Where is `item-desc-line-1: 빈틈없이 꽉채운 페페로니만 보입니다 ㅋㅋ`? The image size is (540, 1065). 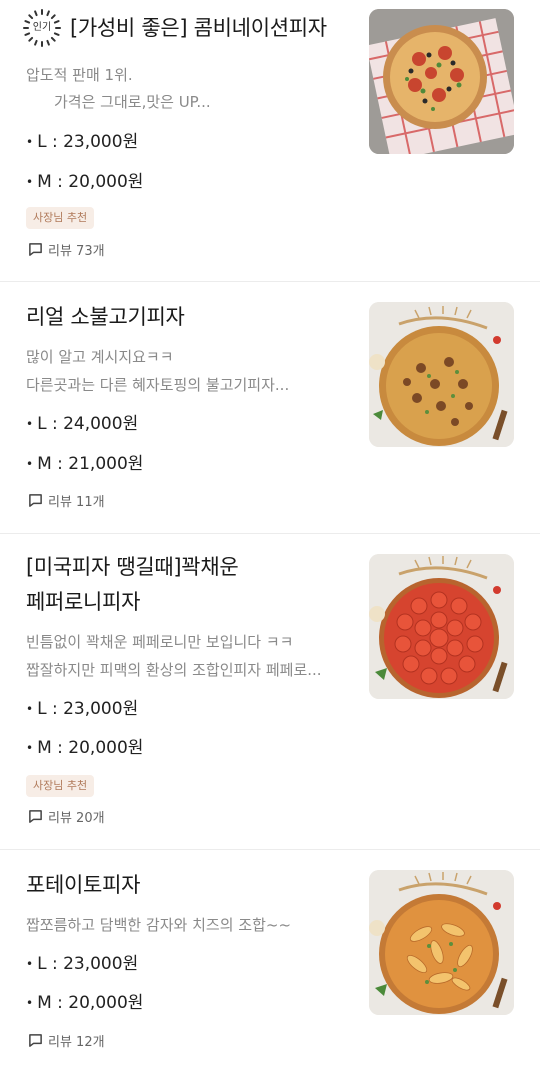
item-desc-line-1: 빈틈없이 꽉채운 페페로니만 보입니다 ㅋㅋ is located at coordinates (160, 642).